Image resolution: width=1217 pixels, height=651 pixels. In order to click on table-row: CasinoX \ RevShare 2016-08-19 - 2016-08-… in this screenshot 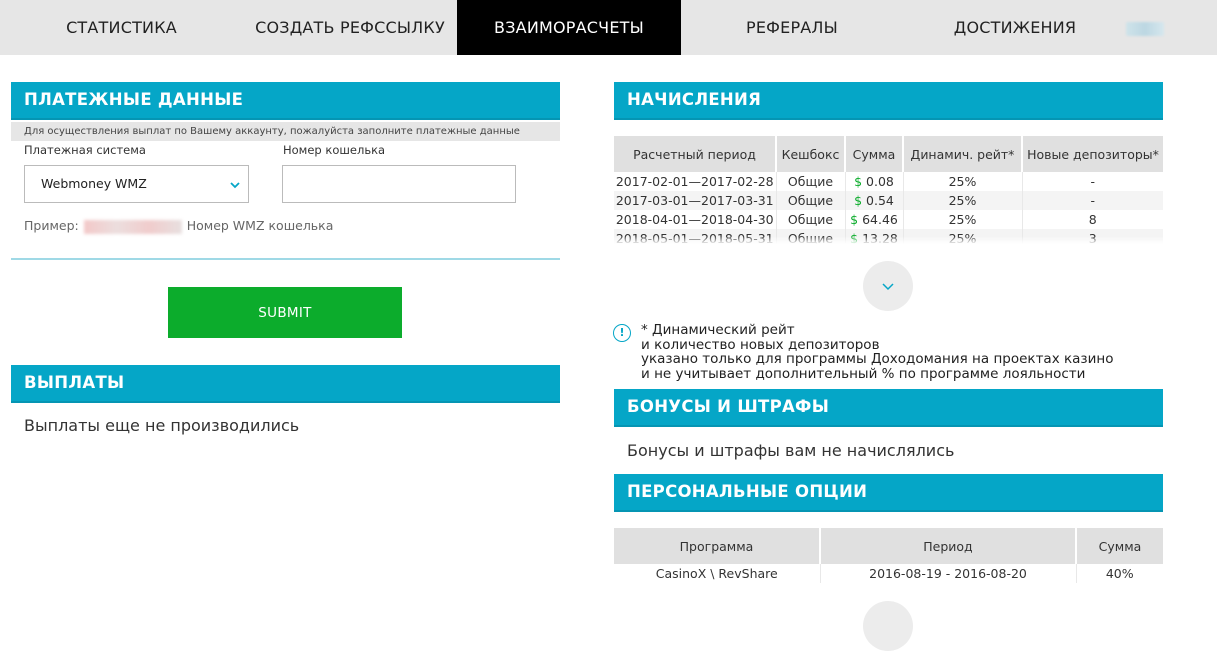, I will do `click(888, 573)`.